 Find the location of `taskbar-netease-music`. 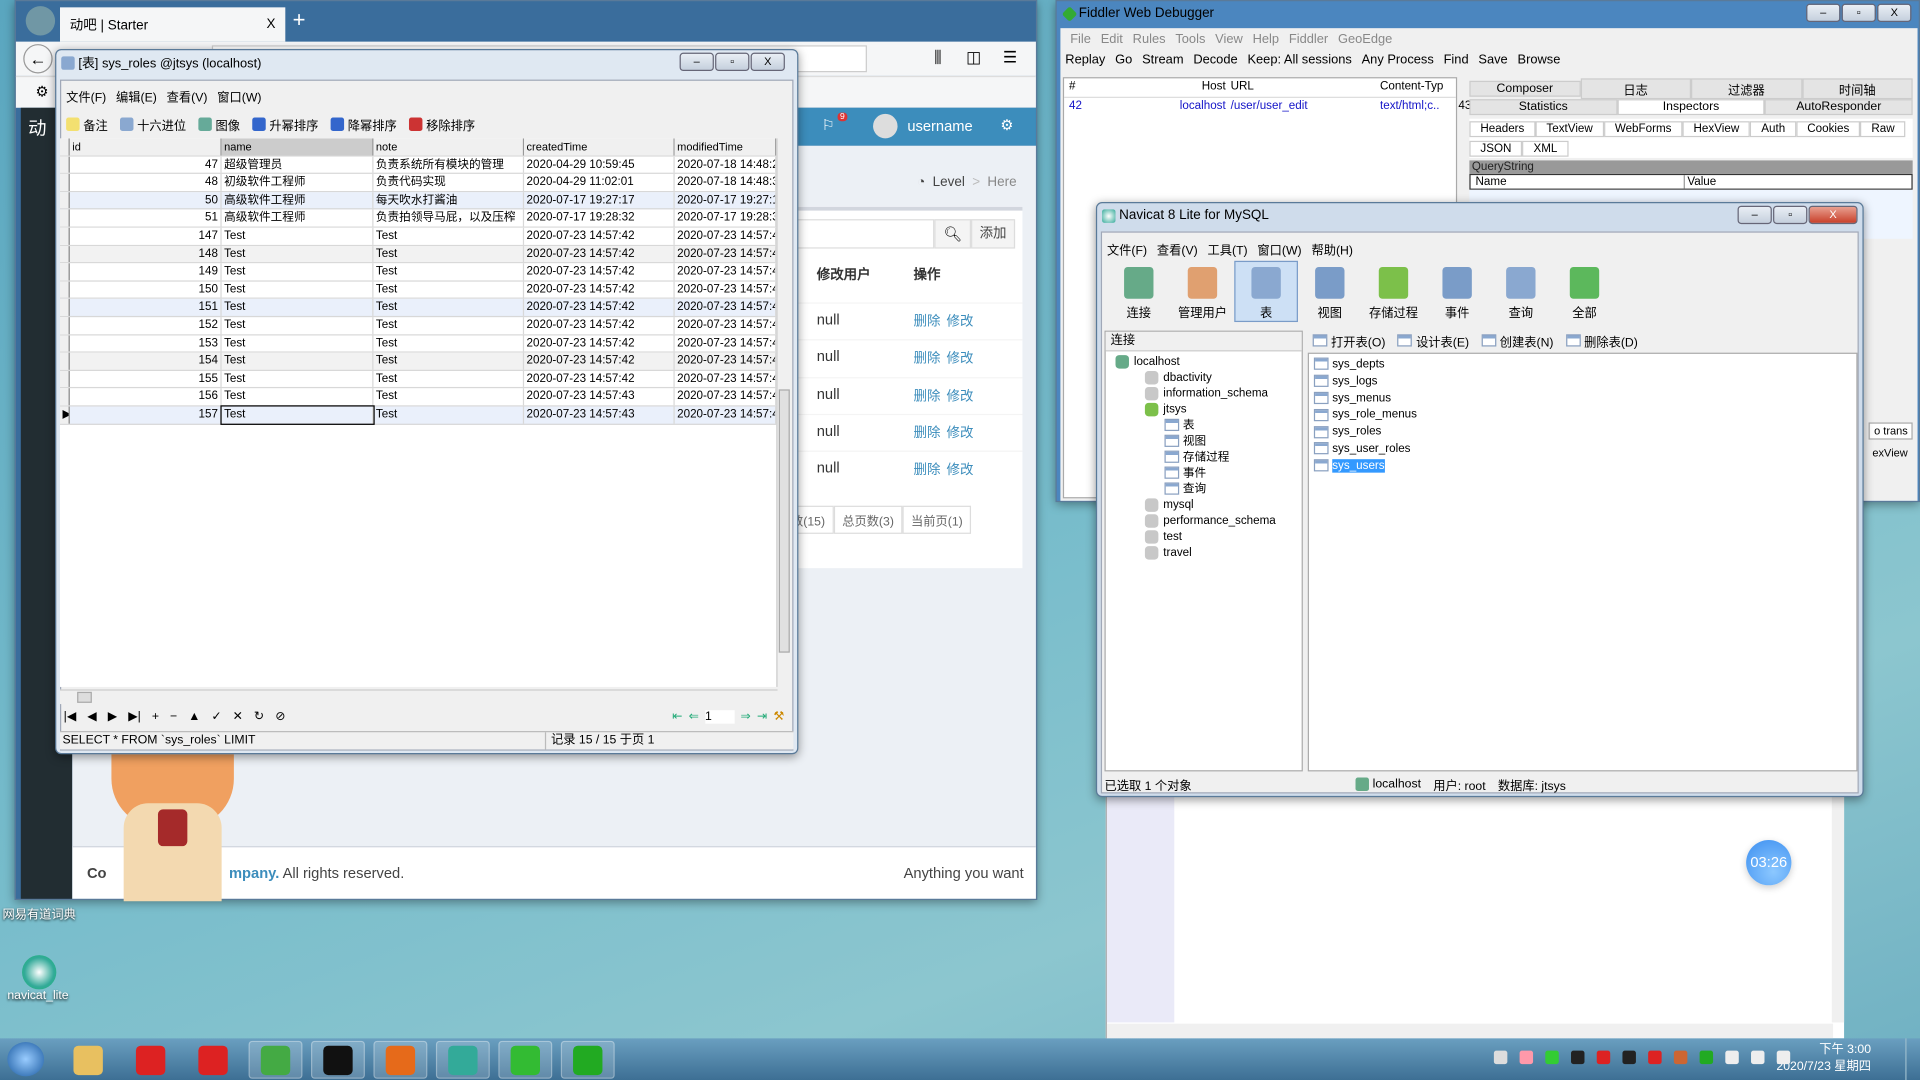

taskbar-netease-music is located at coordinates (213, 1060).